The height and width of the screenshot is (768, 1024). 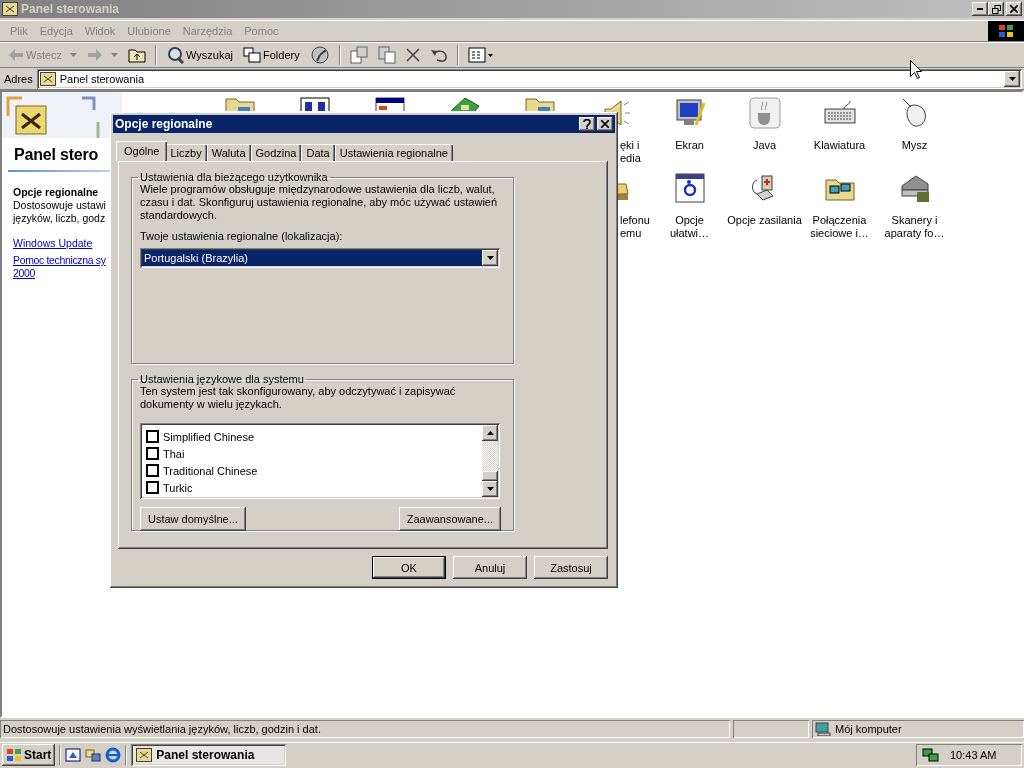 What do you see at coordinates (18, 79) in the screenshot?
I see `address-label: Adres` at bounding box center [18, 79].